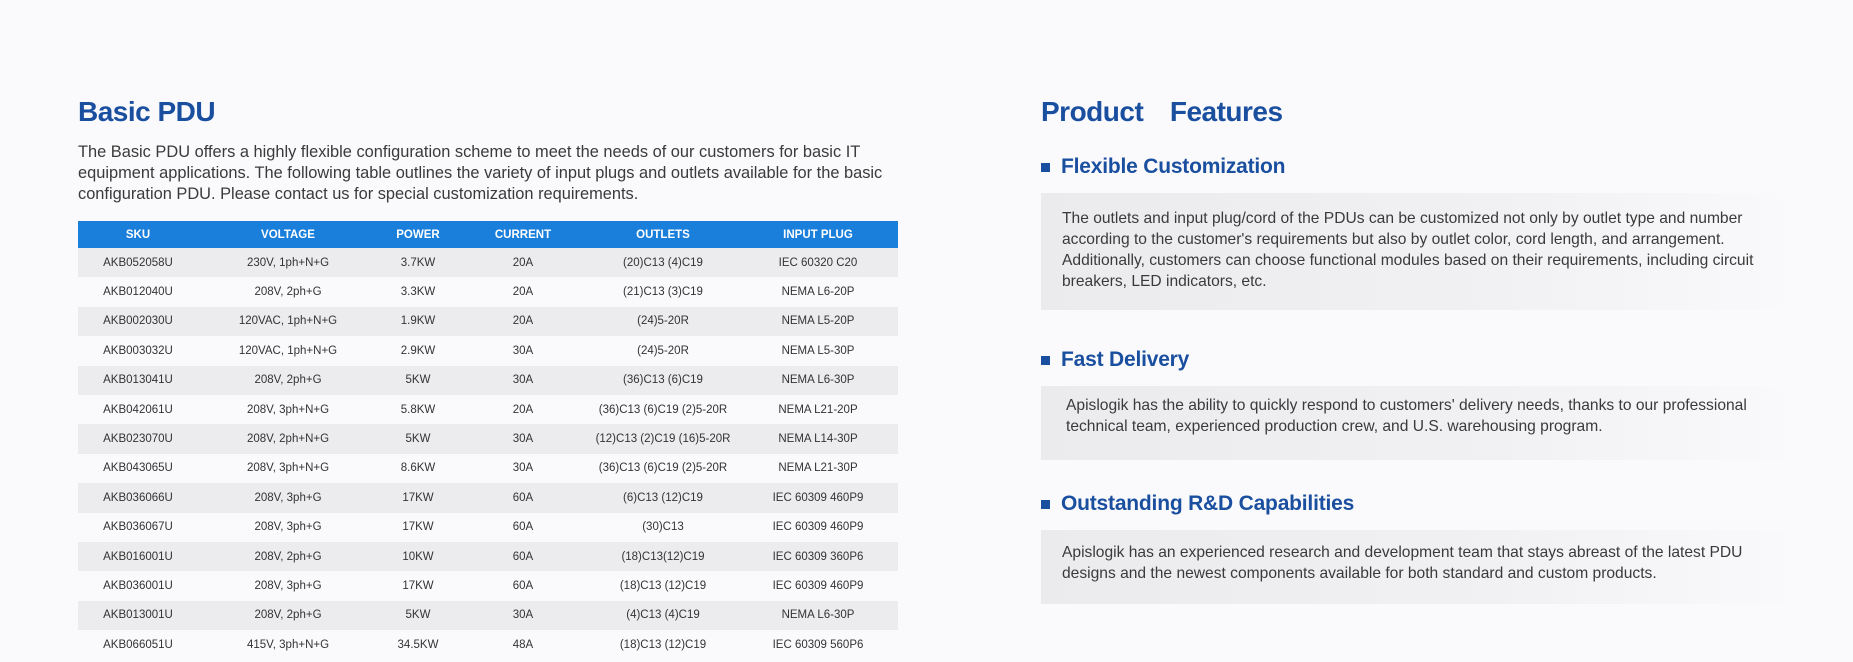 The width and height of the screenshot is (1853, 662). What do you see at coordinates (818, 263) in the screenshot?
I see `cell-input-plug: IEC 60320 C20` at bounding box center [818, 263].